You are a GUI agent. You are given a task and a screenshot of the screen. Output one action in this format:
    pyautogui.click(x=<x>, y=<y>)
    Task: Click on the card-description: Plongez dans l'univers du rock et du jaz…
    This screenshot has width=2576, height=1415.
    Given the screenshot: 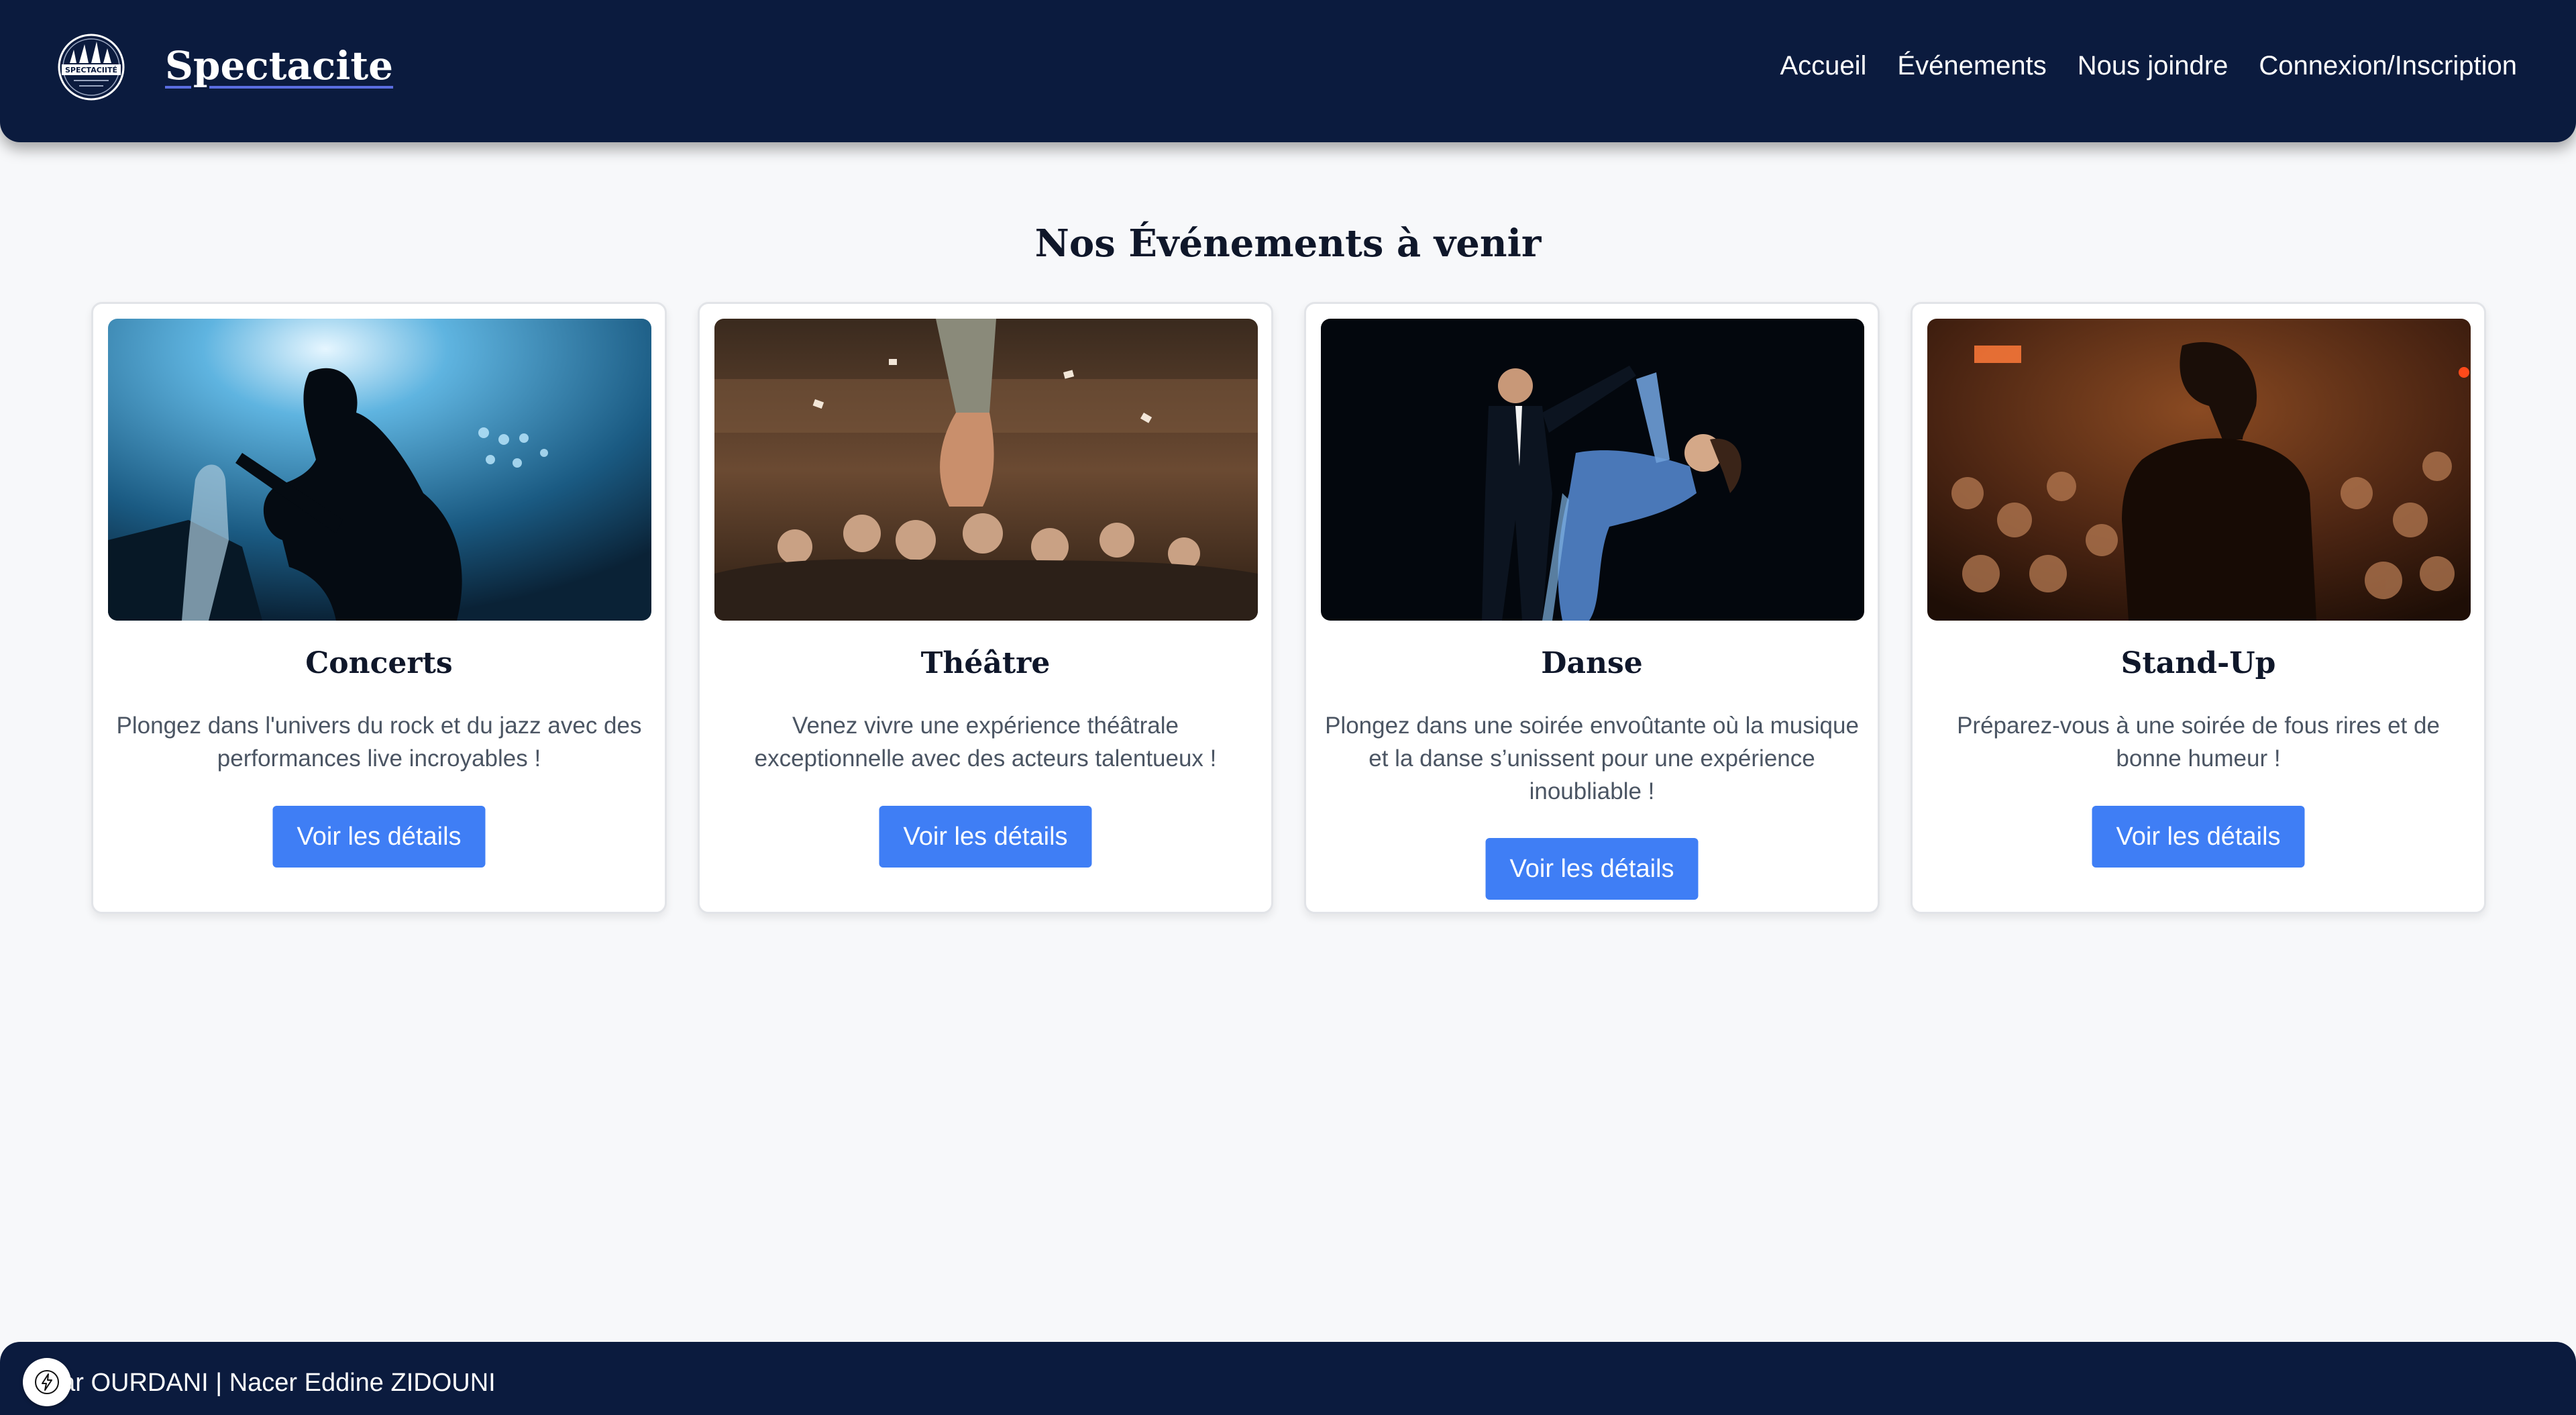 What is the action you would take?
    pyautogui.click(x=379, y=742)
    